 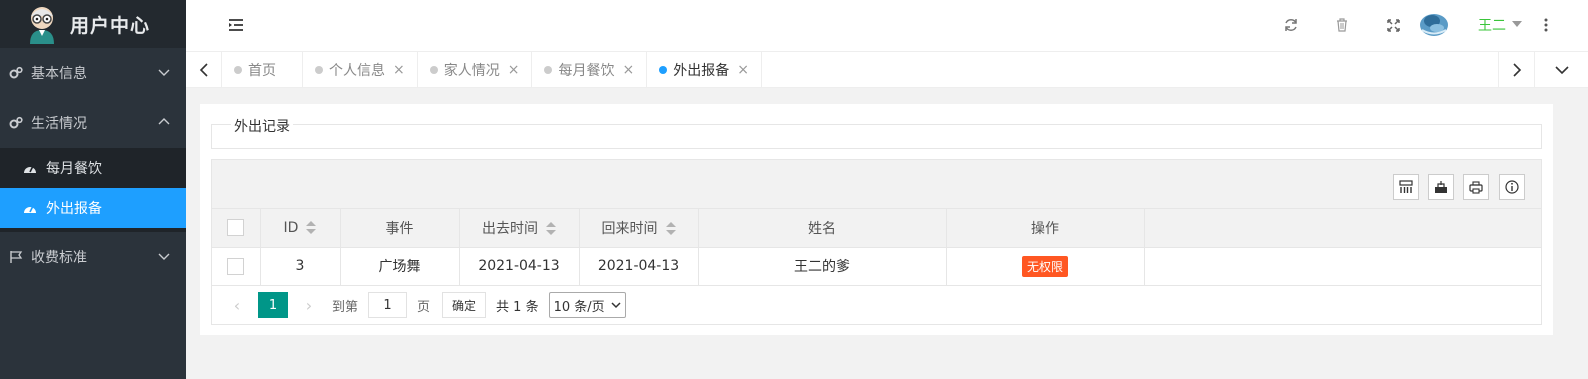 What do you see at coordinates (309, 305) in the screenshot?
I see `next-page-icon: ›` at bounding box center [309, 305].